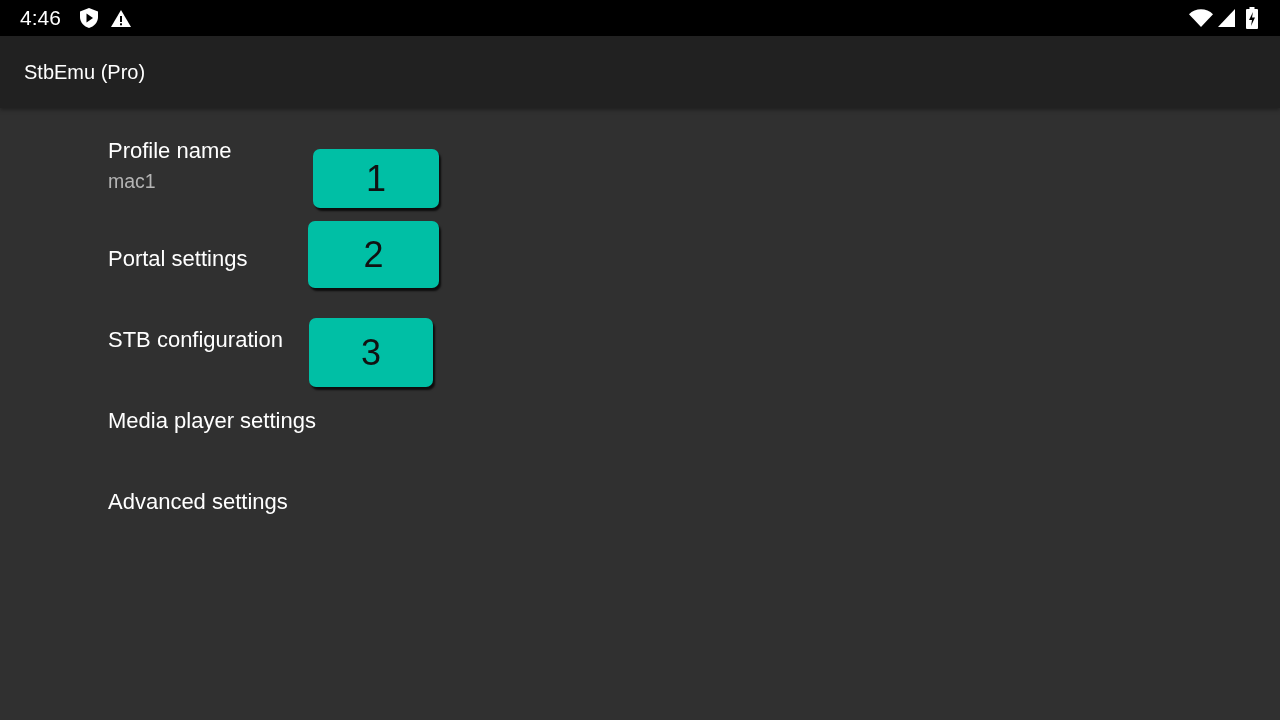  What do you see at coordinates (195, 339) in the screenshot?
I see `settings-item: STB configuration` at bounding box center [195, 339].